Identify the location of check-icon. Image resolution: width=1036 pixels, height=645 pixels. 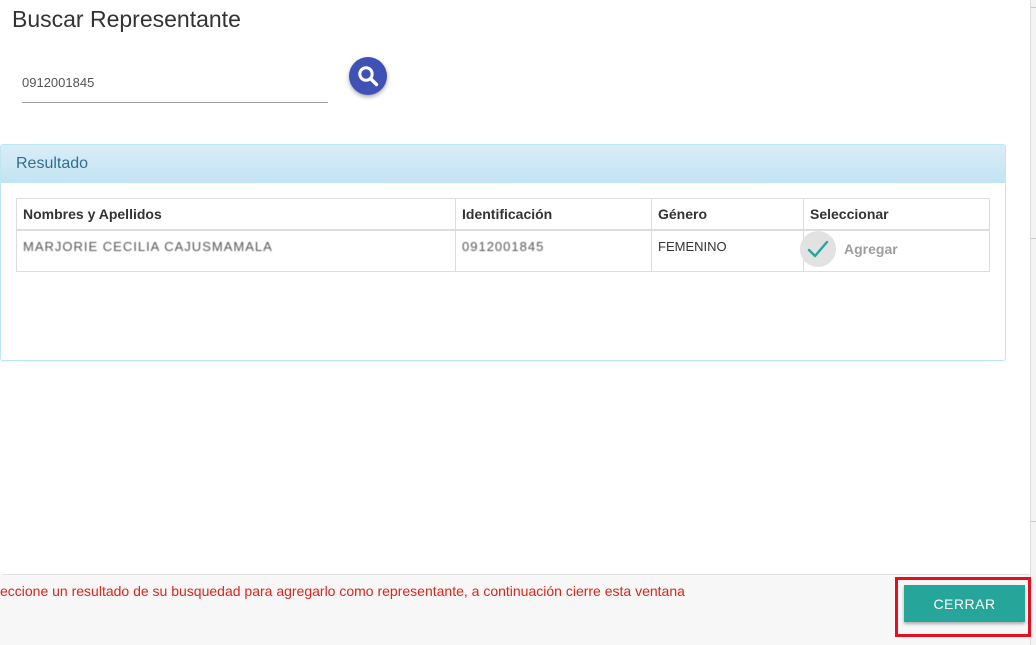
(818, 249).